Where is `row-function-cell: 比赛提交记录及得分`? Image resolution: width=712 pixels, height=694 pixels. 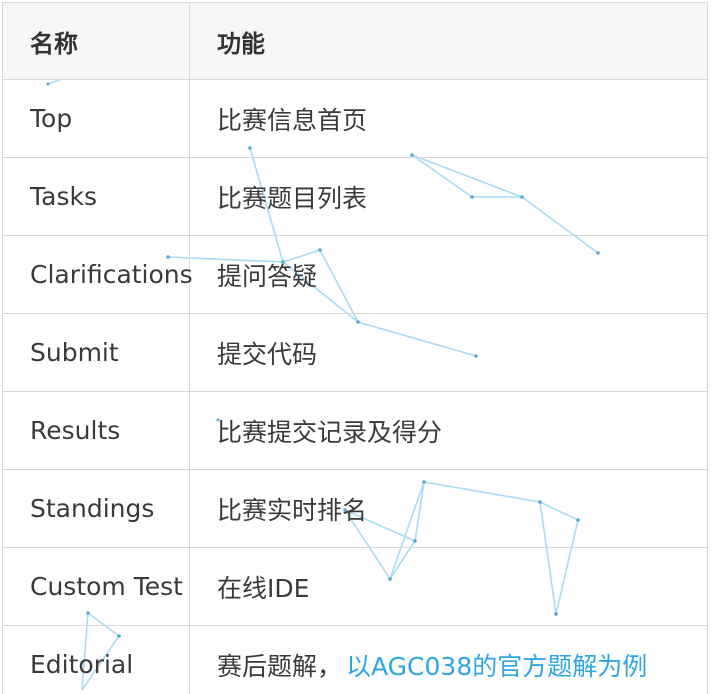
row-function-cell: 比赛提交记录及得分 is located at coordinates (448, 430).